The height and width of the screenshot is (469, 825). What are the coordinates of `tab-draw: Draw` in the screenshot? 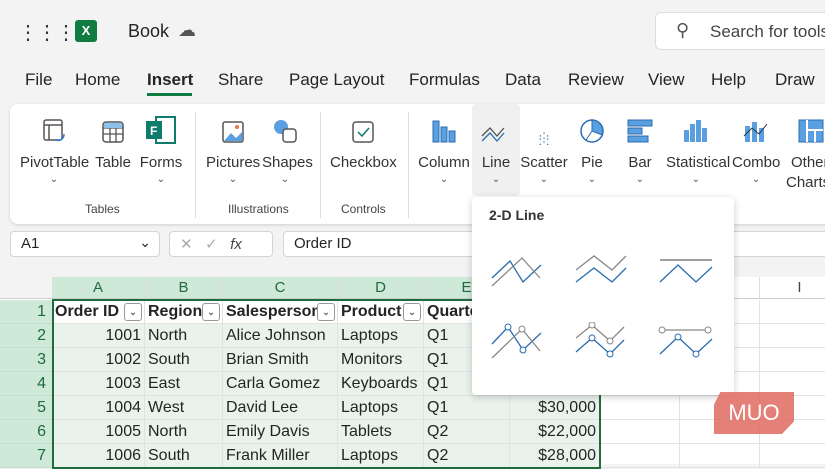 It's located at (795, 80).